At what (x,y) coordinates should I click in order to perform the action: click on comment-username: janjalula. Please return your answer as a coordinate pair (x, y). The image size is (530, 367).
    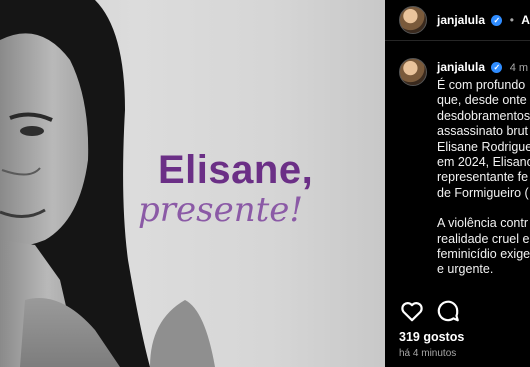
    Looking at the image, I should click on (461, 67).